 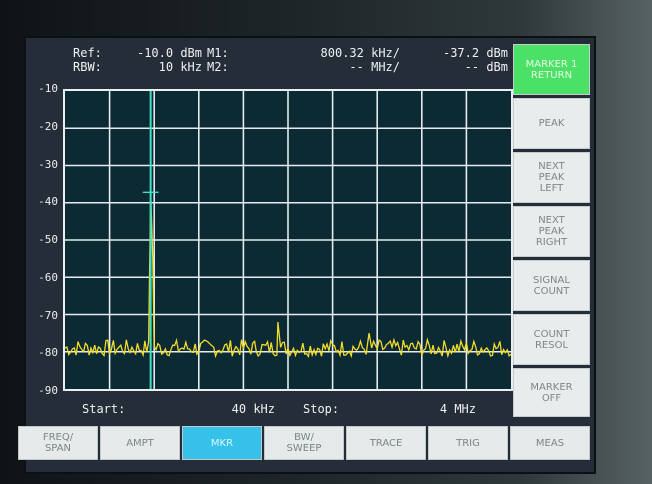 What do you see at coordinates (218, 67) in the screenshot?
I see `m2-label: M2:` at bounding box center [218, 67].